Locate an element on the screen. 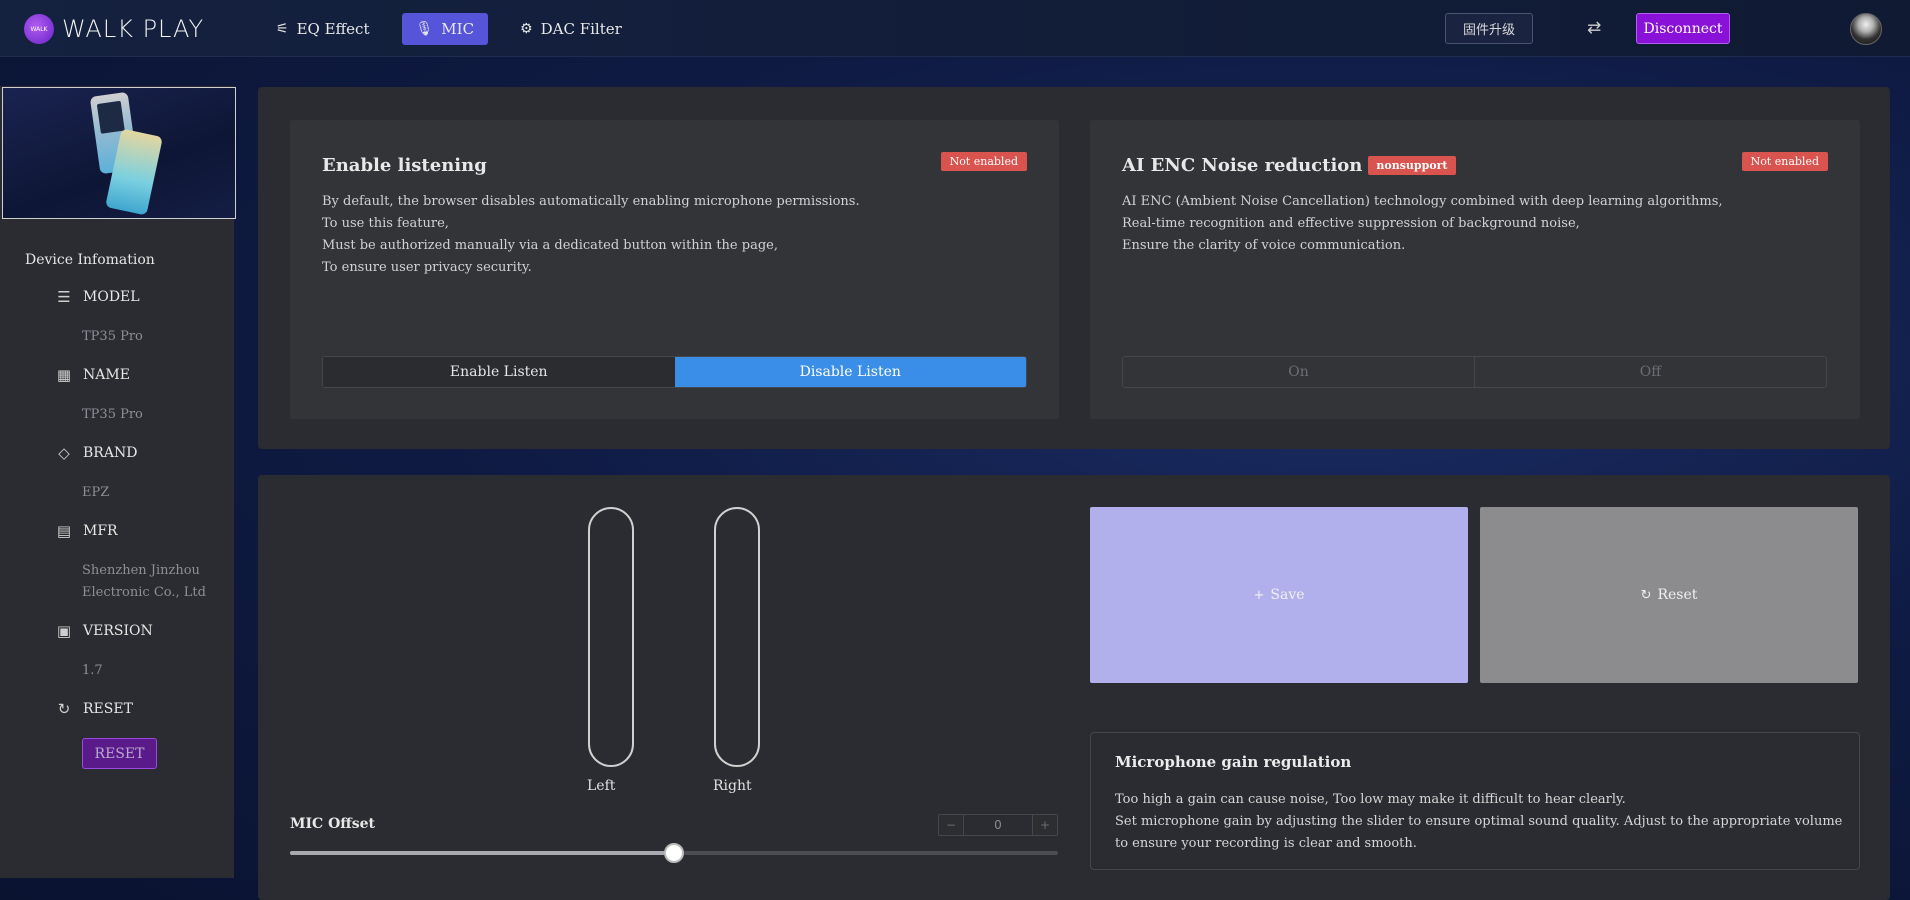 The height and width of the screenshot is (900, 1910). firmware-upgrade-button: 固件升级 is located at coordinates (1489, 28).